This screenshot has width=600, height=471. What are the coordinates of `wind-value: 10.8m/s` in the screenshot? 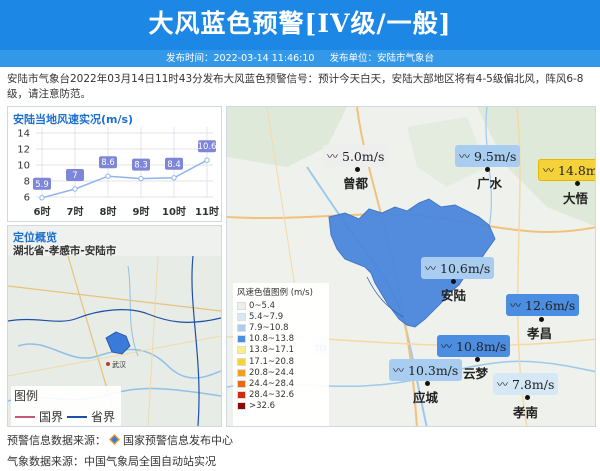 It's located at (481, 346).